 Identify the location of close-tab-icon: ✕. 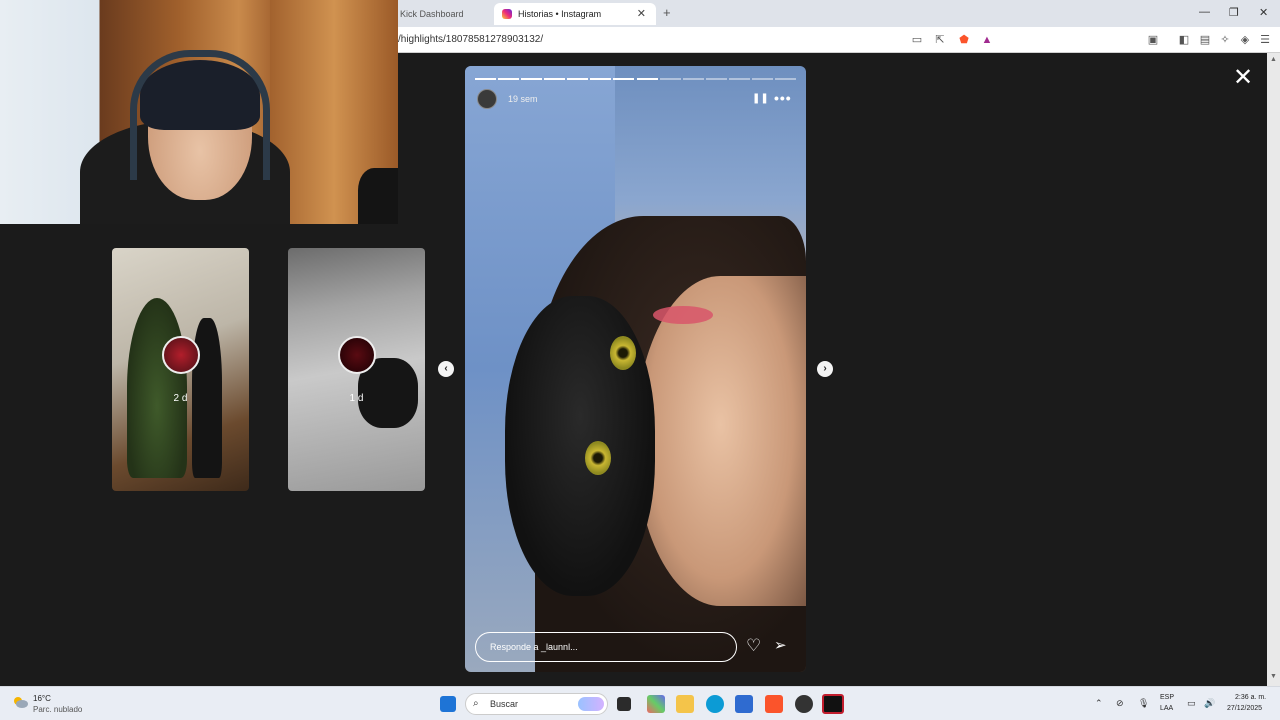
(641, 13).